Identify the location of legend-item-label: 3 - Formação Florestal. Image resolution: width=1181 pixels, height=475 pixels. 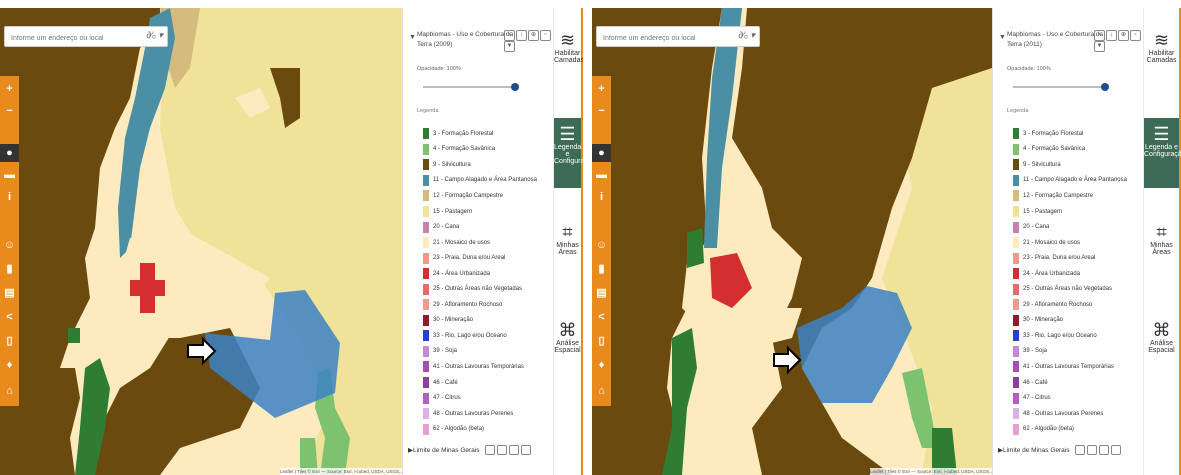
(463, 133).